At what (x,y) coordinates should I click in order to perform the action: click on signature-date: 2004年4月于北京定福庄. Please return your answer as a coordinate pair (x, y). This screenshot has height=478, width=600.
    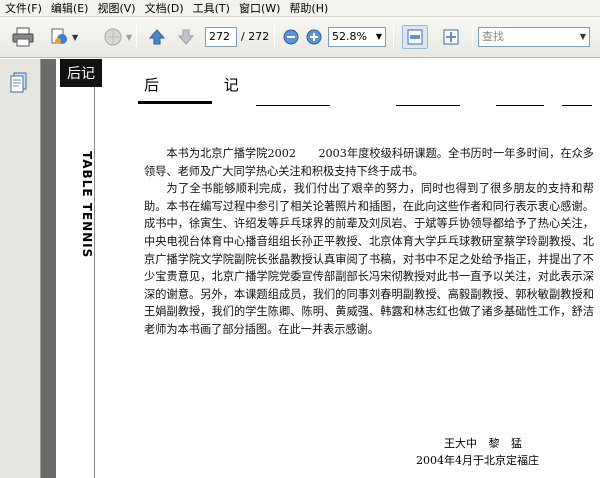
    Looking at the image, I should click on (477, 460).